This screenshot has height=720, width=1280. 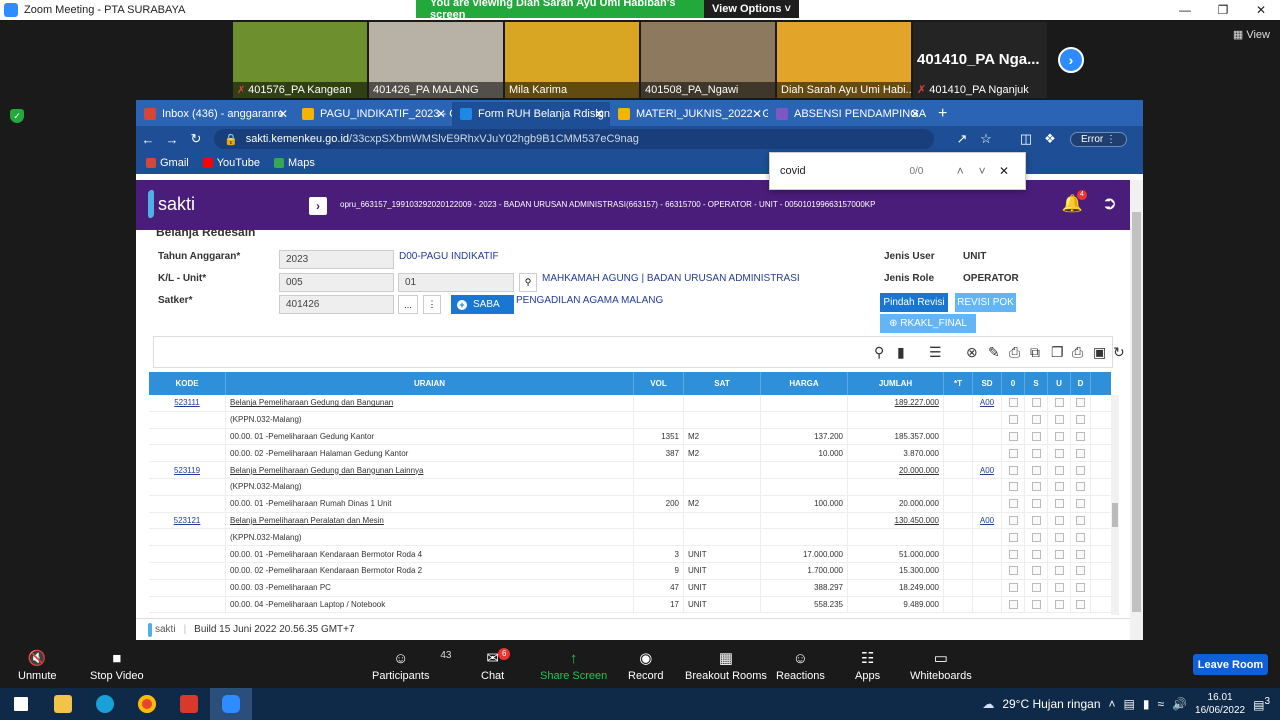 What do you see at coordinates (1077, 352) in the screenshot?
I see `print-icon: ⎙` at bounding box center [1077, 352].